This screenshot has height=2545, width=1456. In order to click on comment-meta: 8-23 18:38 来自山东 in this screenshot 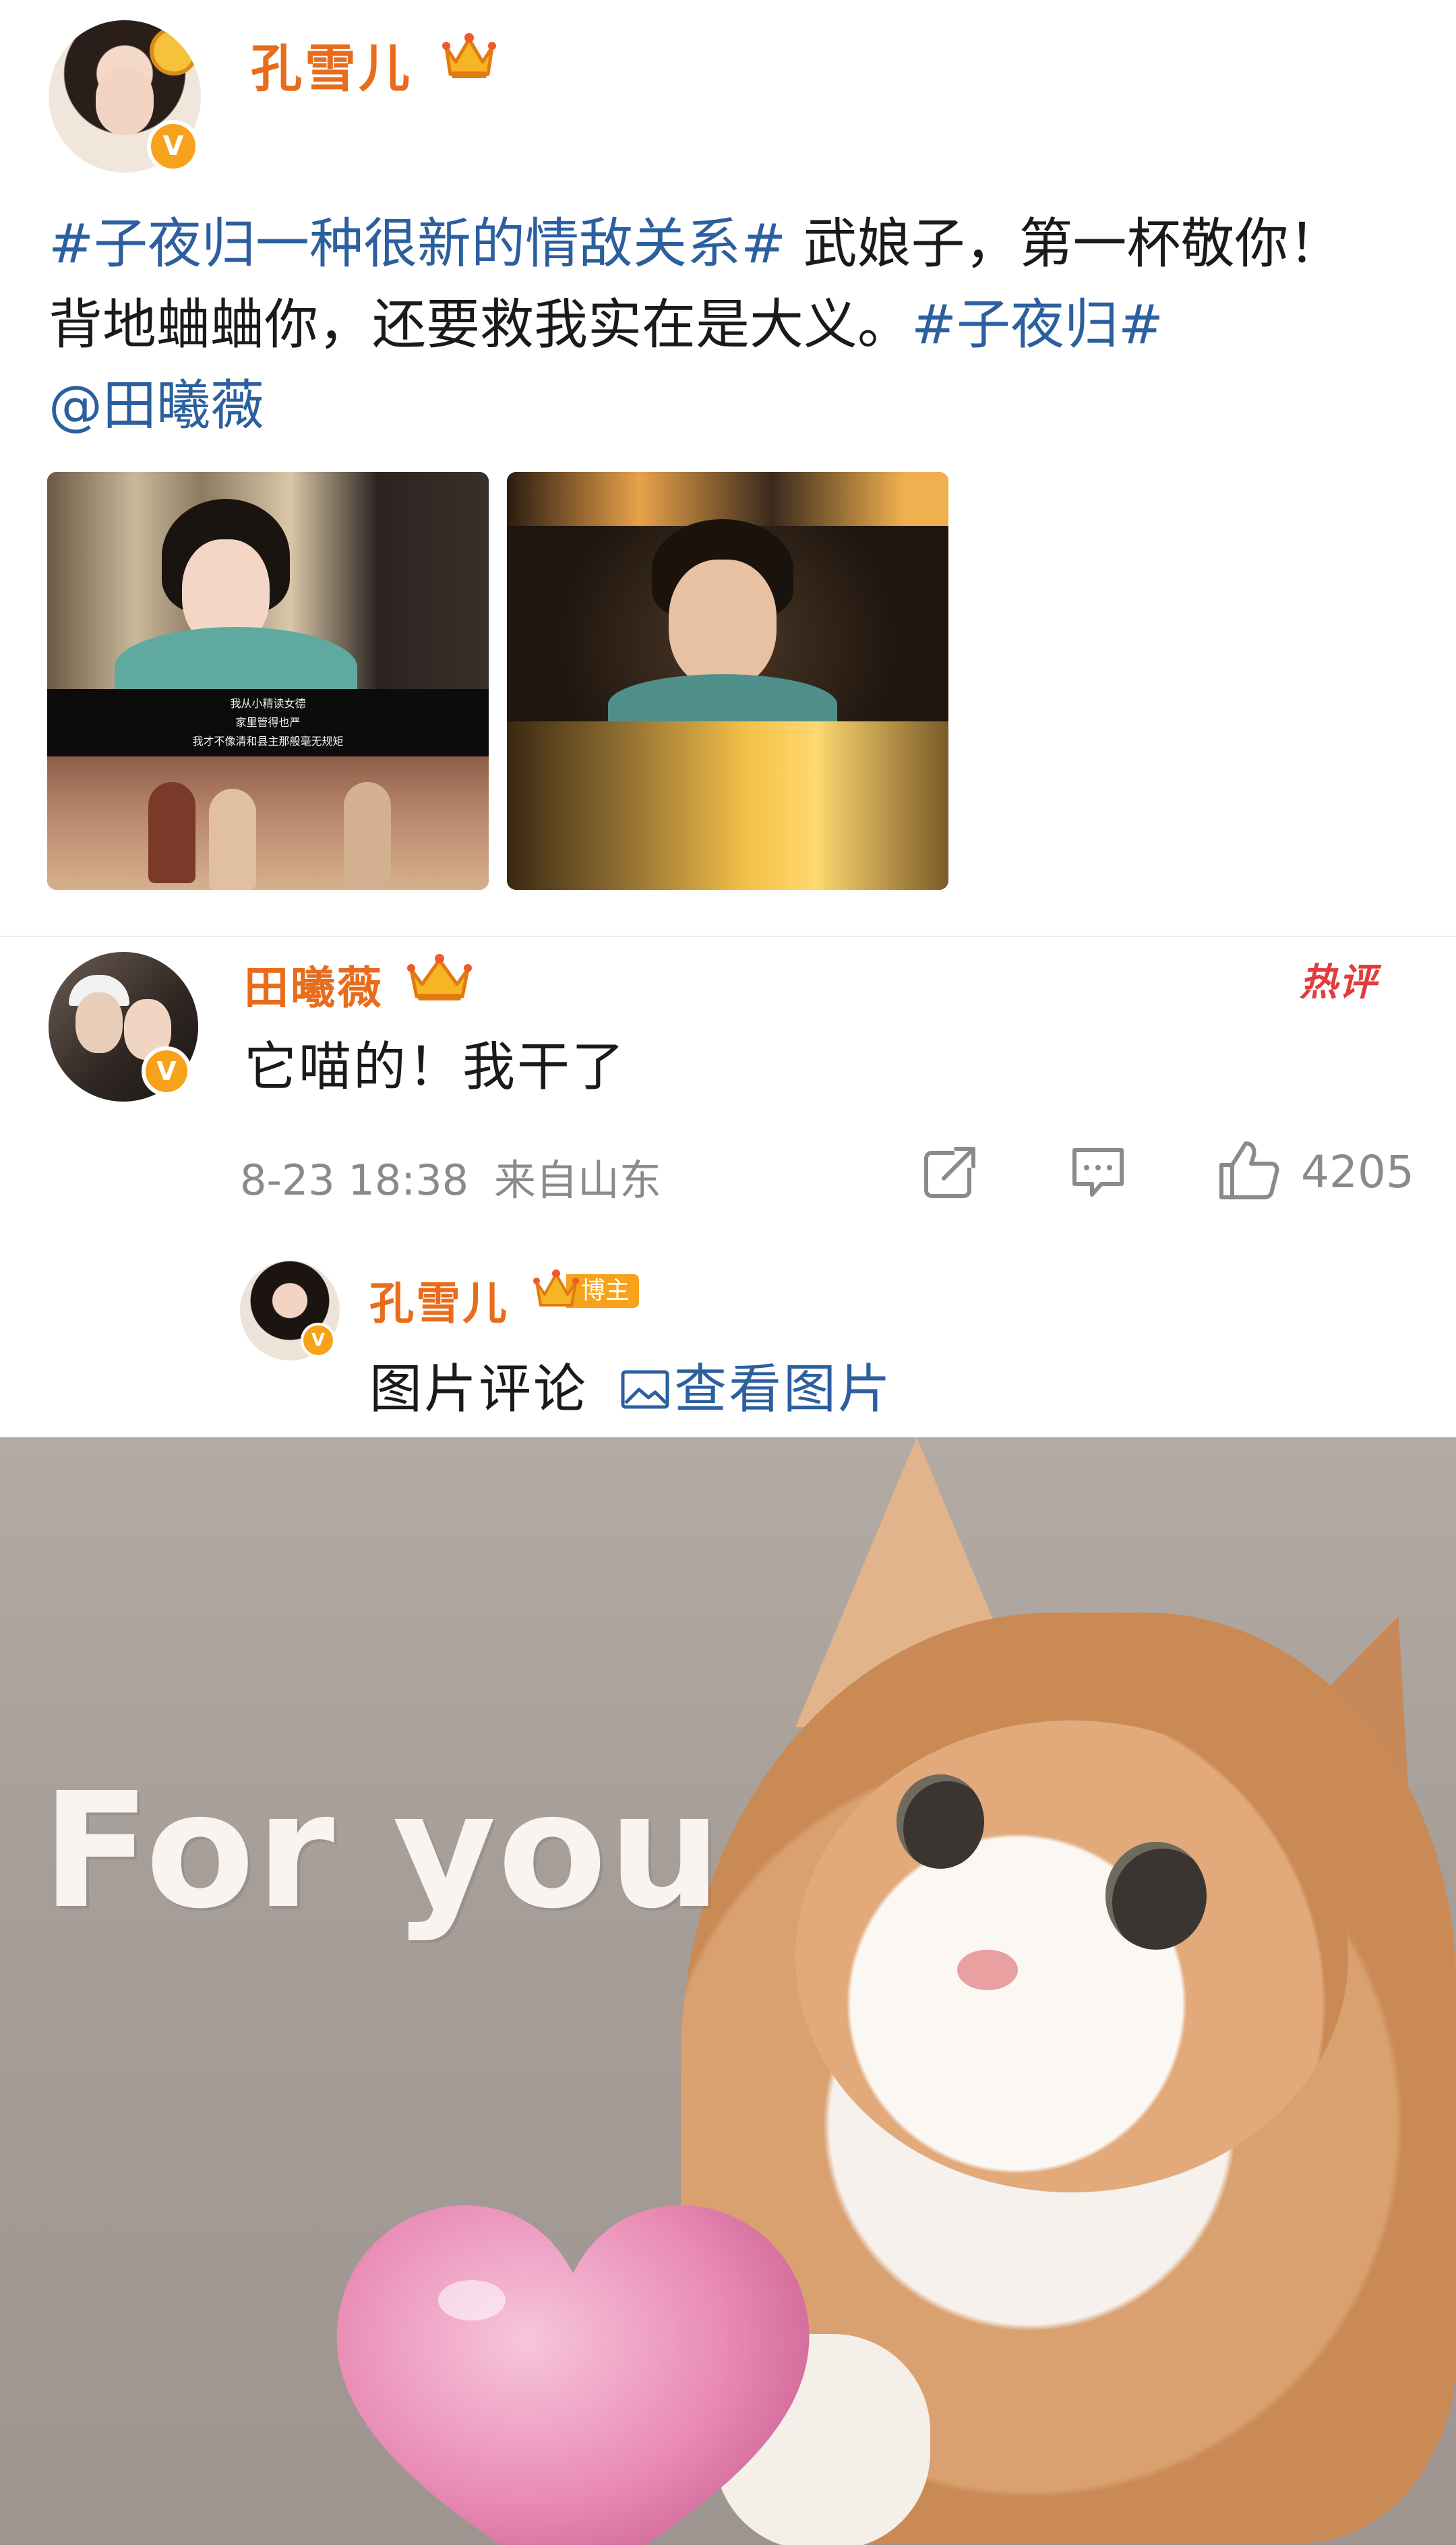, I will do `click(450, 1176)`.